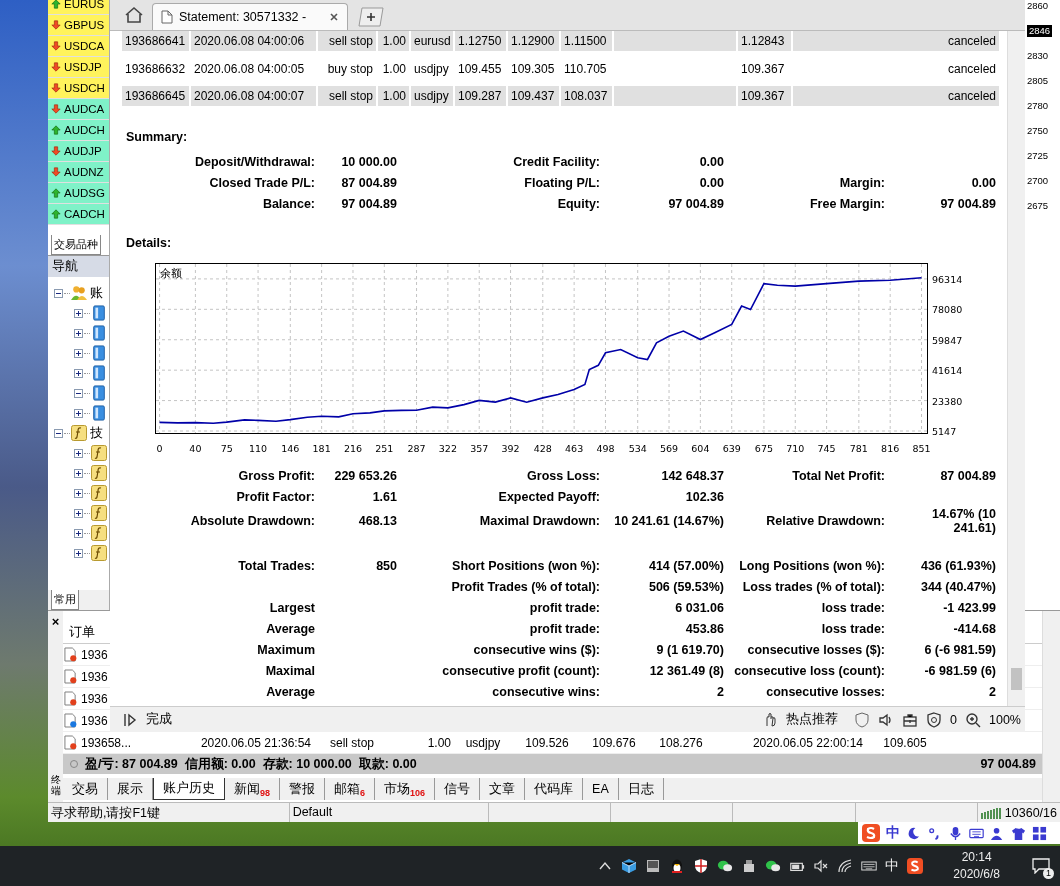  I want to click on symbol-row: EURUS, so click(78, 7).